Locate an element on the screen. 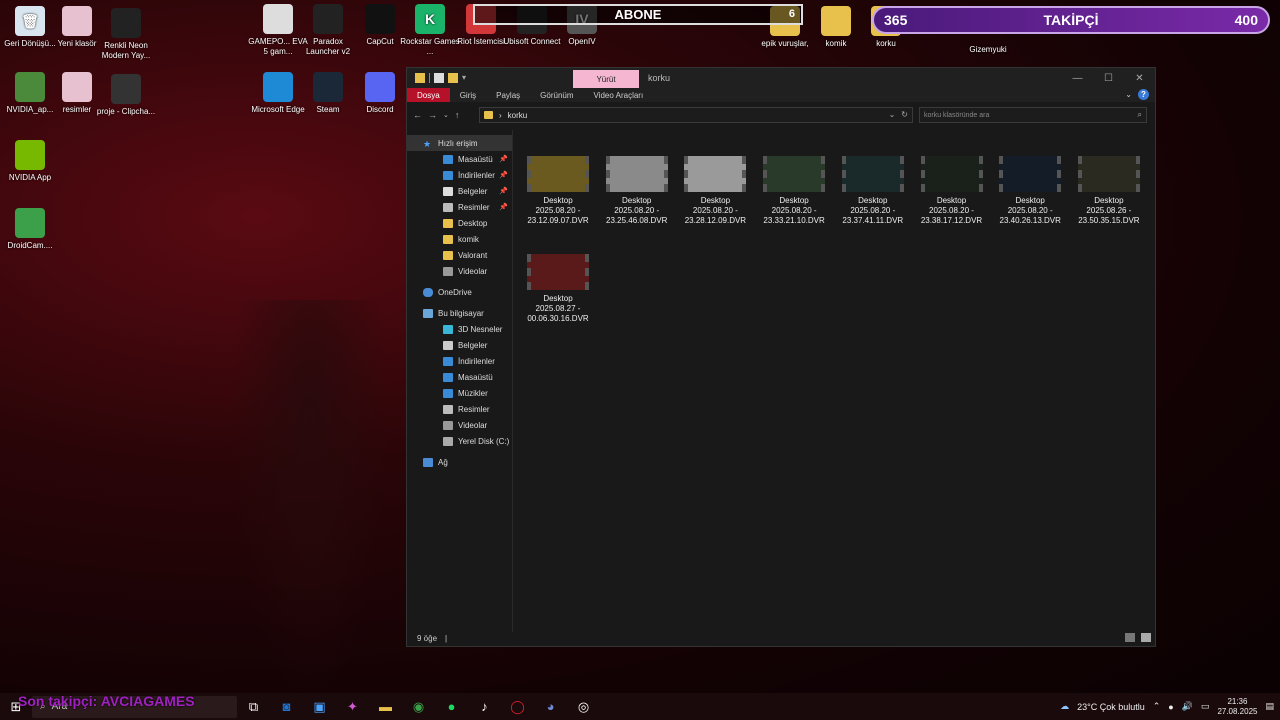 The height and width of the screenshot is (720, 1280). tiktok-icon: ♪ is located at coordinates (484, 706).